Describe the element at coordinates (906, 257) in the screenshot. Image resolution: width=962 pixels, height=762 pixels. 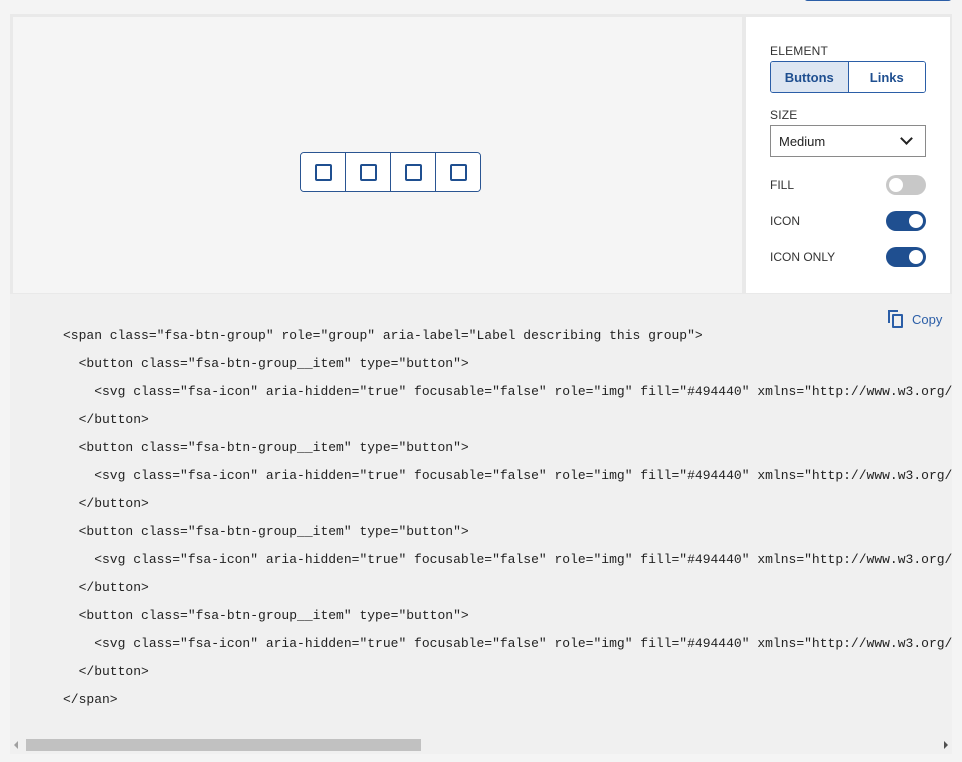
I see `icon-only-toggle` at that location.